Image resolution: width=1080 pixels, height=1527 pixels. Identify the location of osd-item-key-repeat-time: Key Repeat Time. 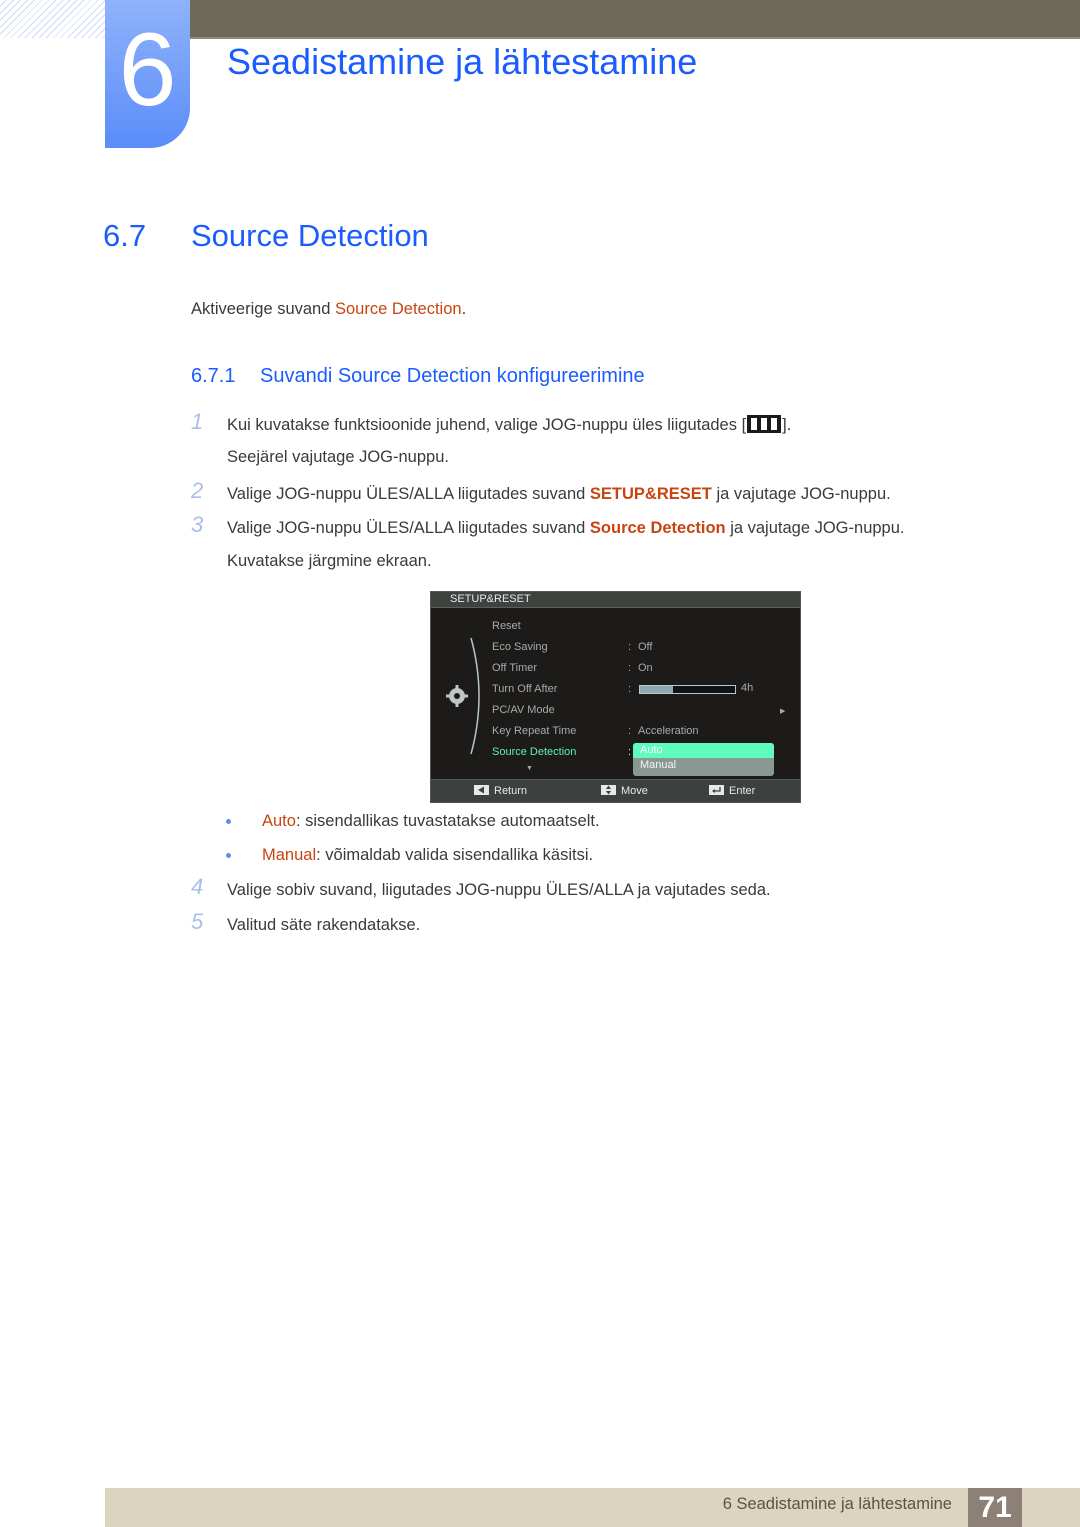
(534, 731).